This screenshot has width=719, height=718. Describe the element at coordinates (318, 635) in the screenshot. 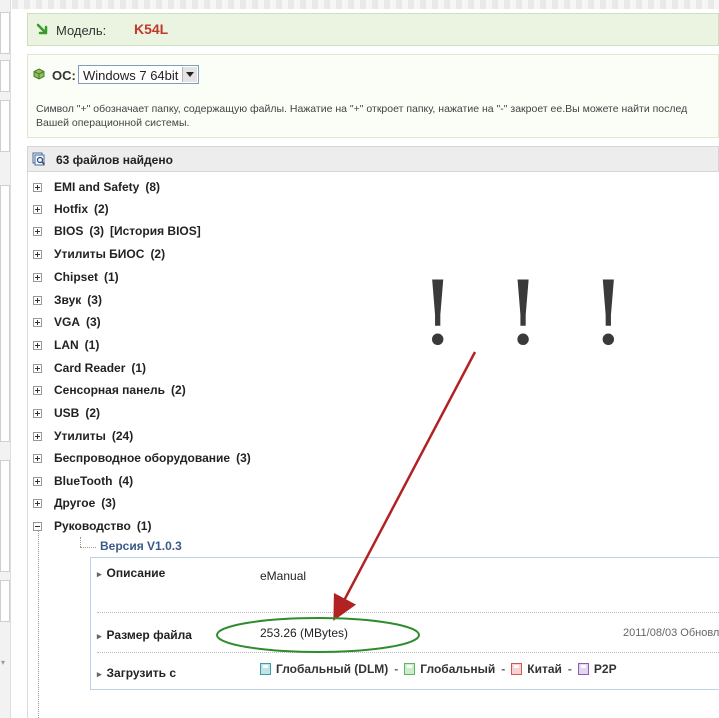

I see `annotation-ellipse` at that location.